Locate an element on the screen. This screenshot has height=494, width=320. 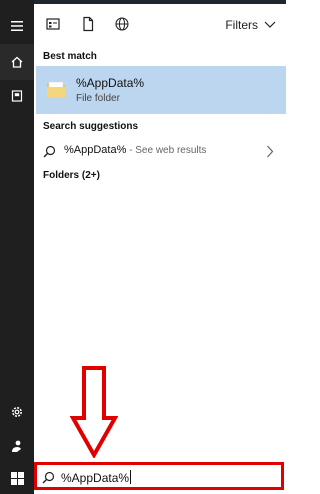
best-match-heading: Best match is located at coordinates (70, 56).